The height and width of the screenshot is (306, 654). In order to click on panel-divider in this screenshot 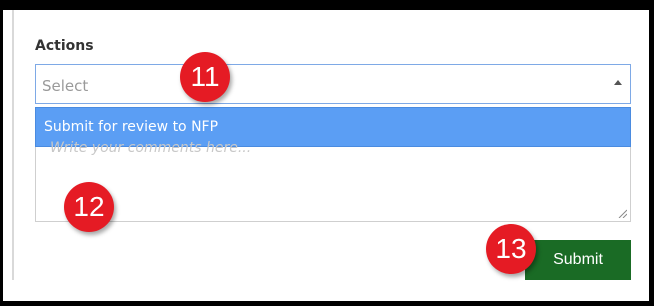, I will do `click(13, 145)`.